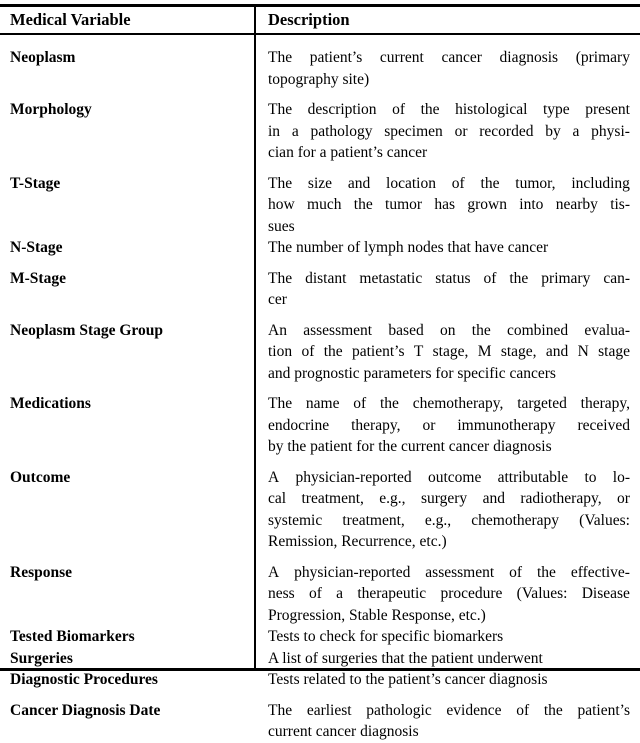 Image resolution: width=640 pixels, height=743 pixels. I want to click on description-line: cian for a patient’s cancer, so click(348, 152).